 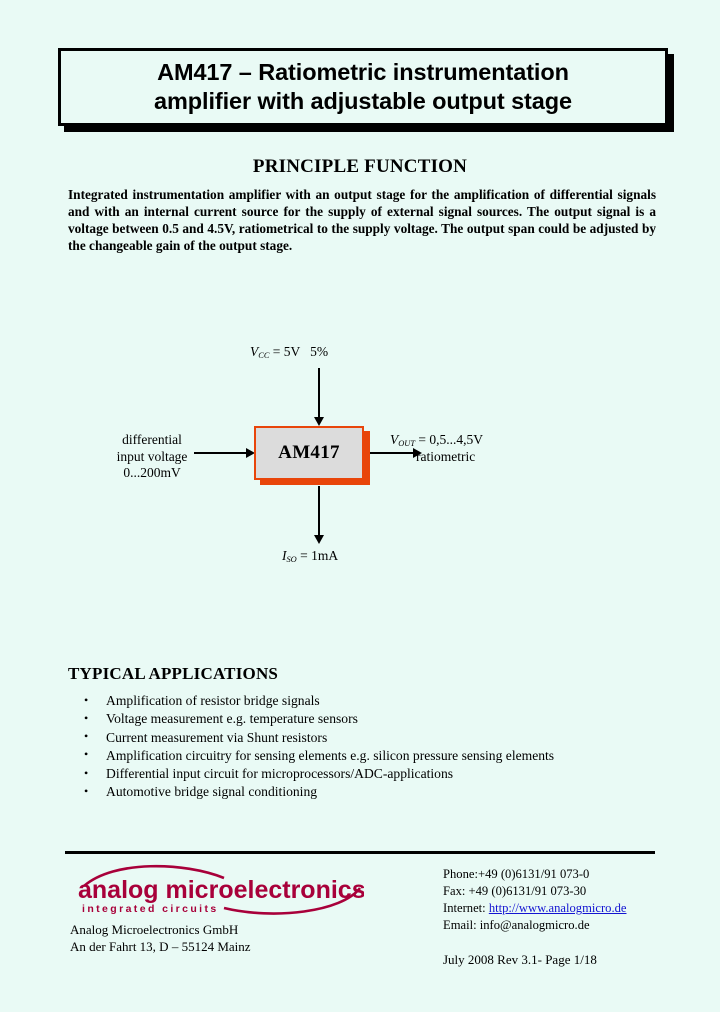 I want to click on am417-block-label: AM417, so click(x=309, y=452).